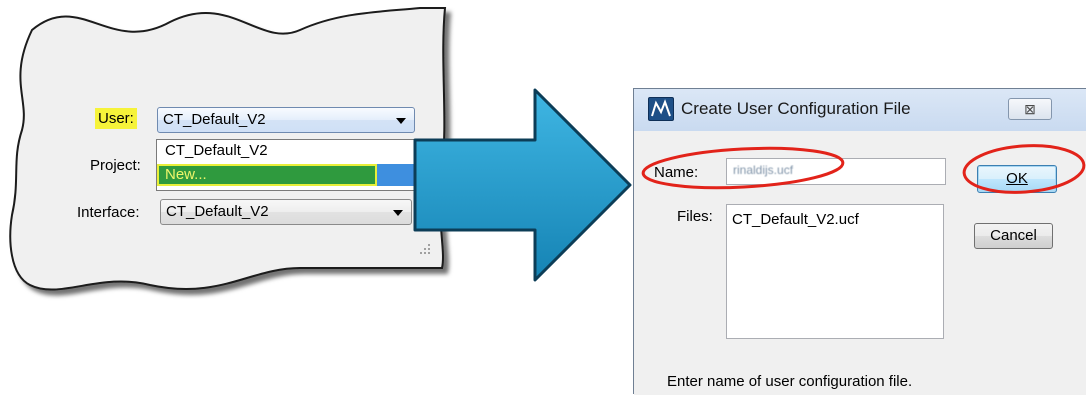 The width and height of the screenshot is (1086, 395). I want to click on microstation-icon, so click(661, 109).